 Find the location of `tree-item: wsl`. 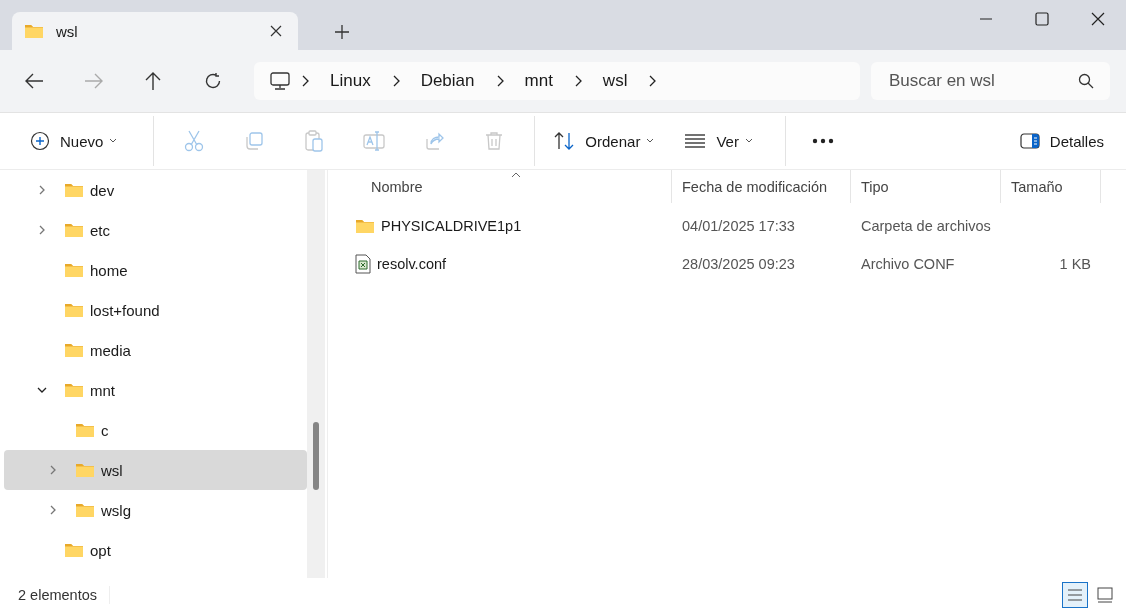

tree-item: wsl is located at coordinates (155, 470).